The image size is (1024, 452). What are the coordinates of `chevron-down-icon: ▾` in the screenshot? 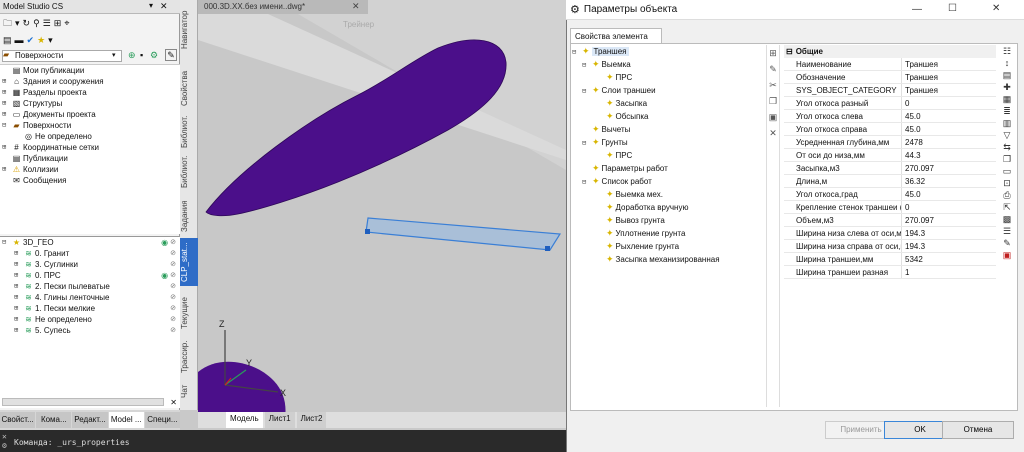 It's located at (114, 55).